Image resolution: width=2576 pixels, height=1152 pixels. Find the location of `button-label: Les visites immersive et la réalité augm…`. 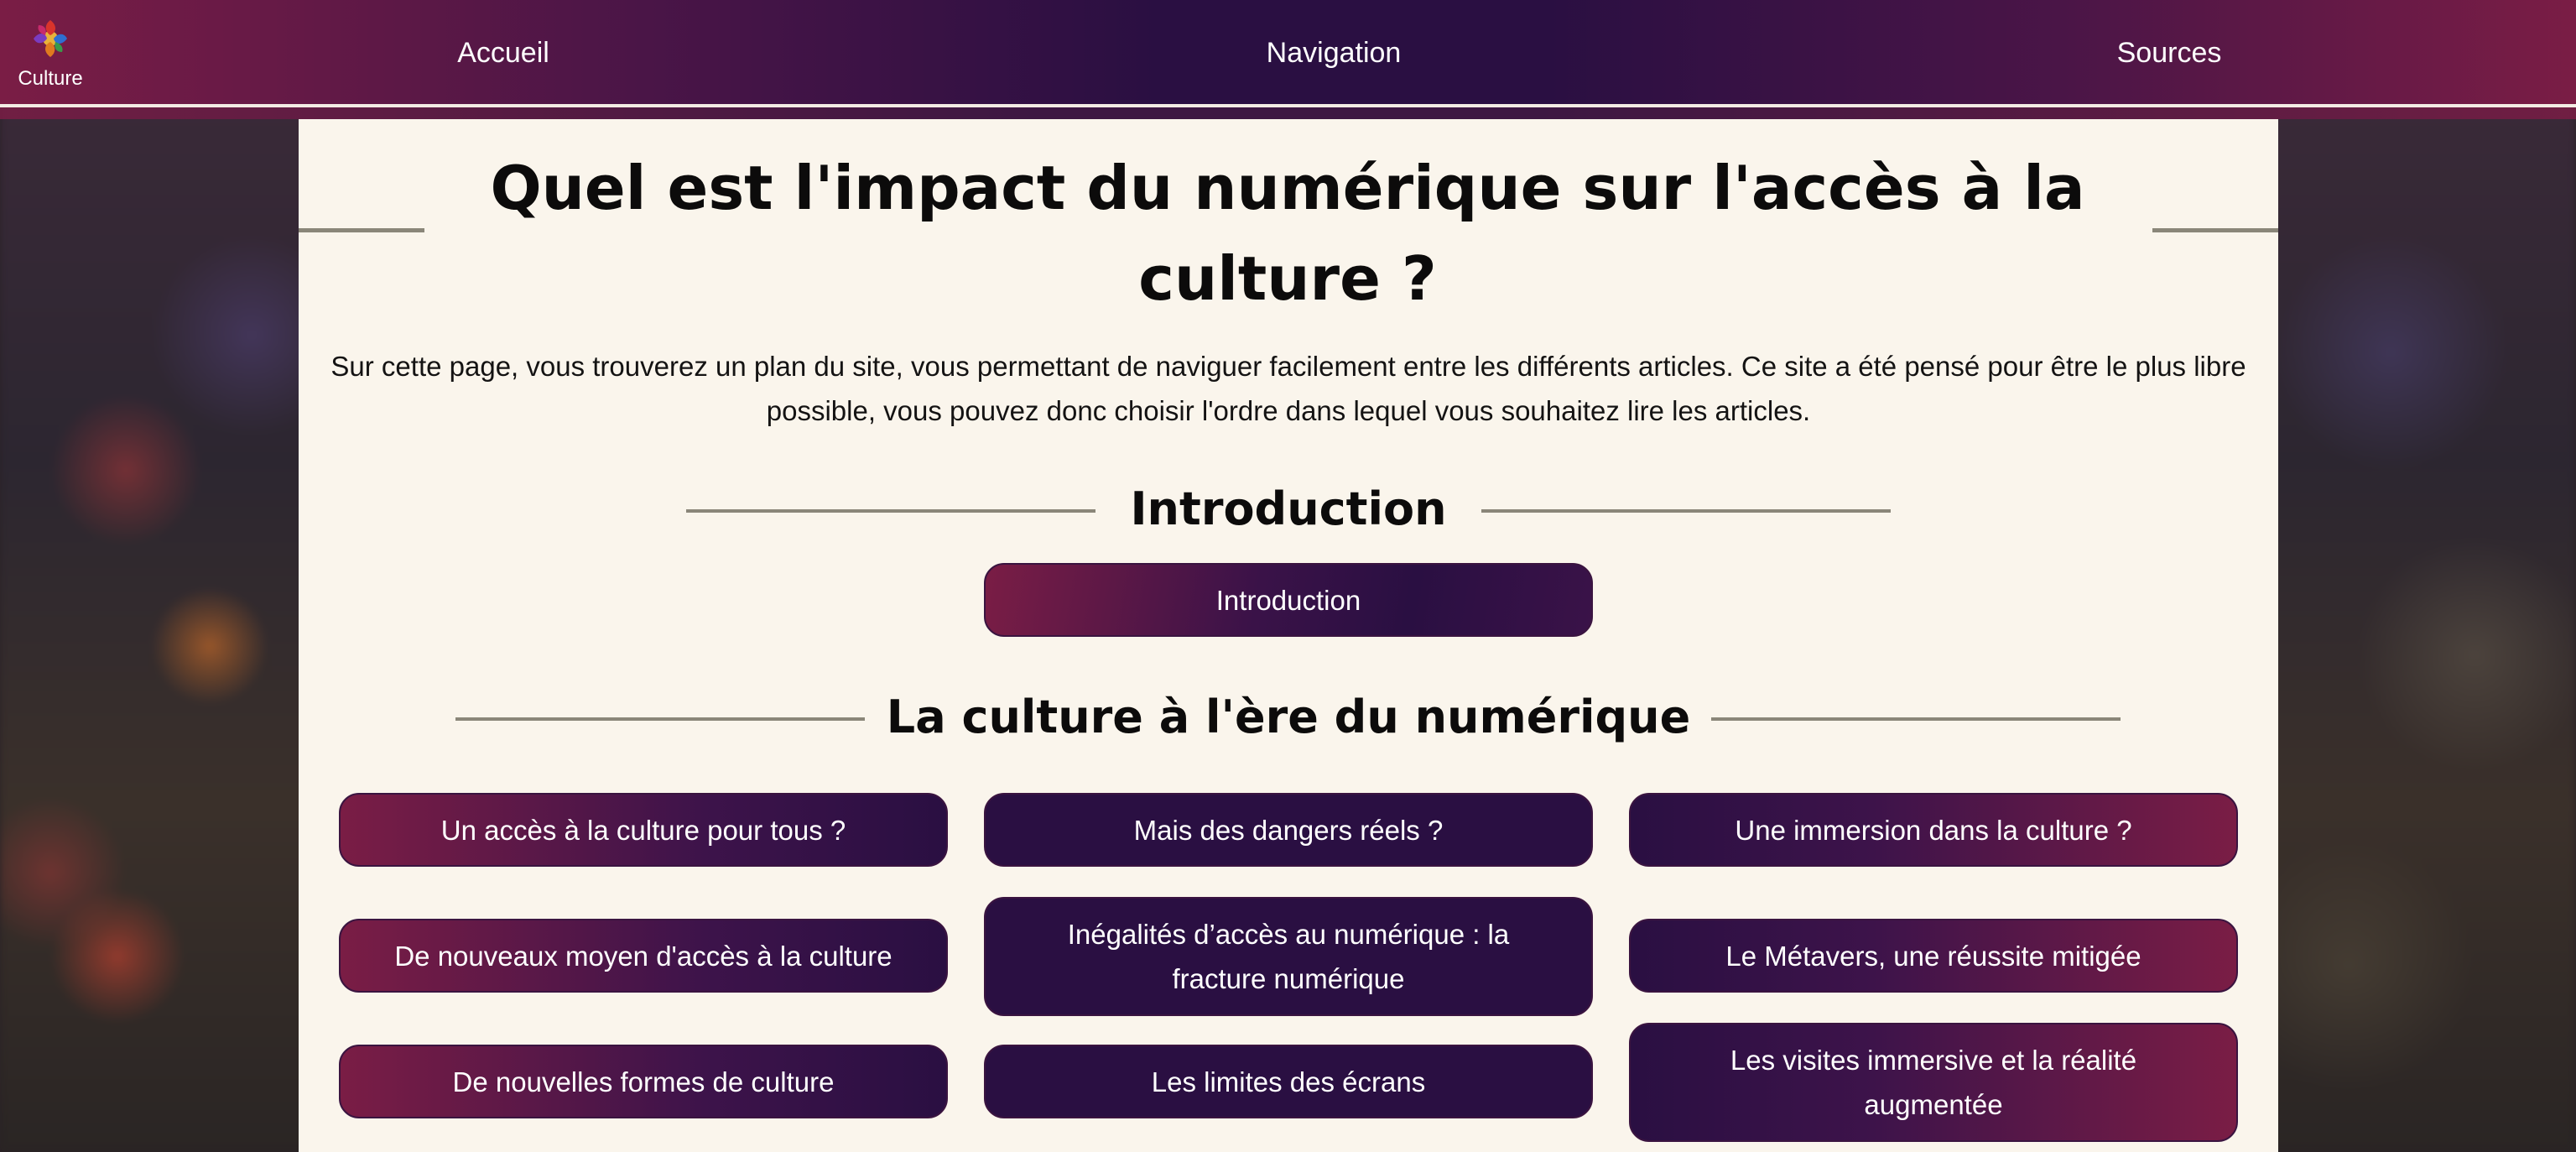

button-label: Les visites immersive et la réalité augm… is located at coordinates (1933, 1082).